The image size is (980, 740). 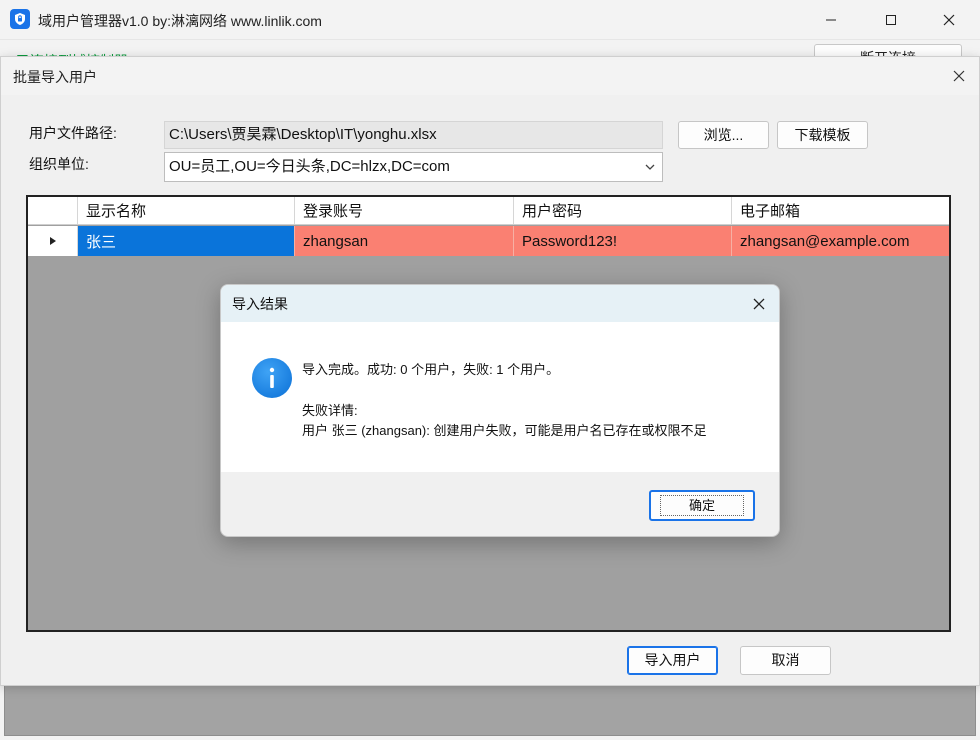 I want to click on main-titlebar: 域用户管理器v1.0 by:淋漓网络 www.linlik.com, so click(x=490, y=20).